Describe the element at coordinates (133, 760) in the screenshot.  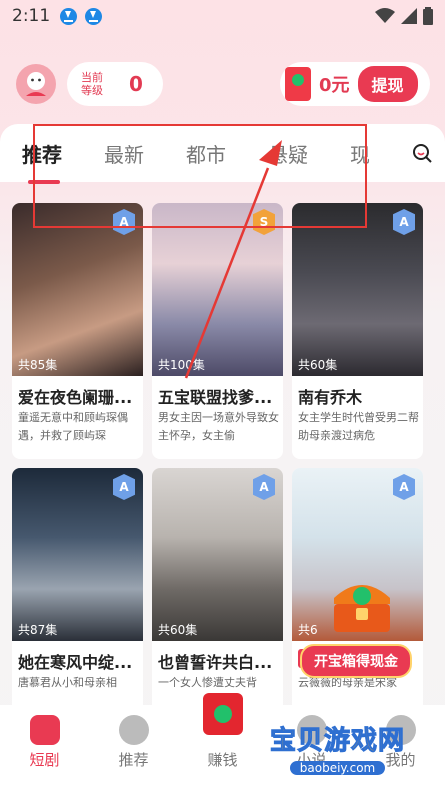
I see `nav-label: 推荐` at that location.